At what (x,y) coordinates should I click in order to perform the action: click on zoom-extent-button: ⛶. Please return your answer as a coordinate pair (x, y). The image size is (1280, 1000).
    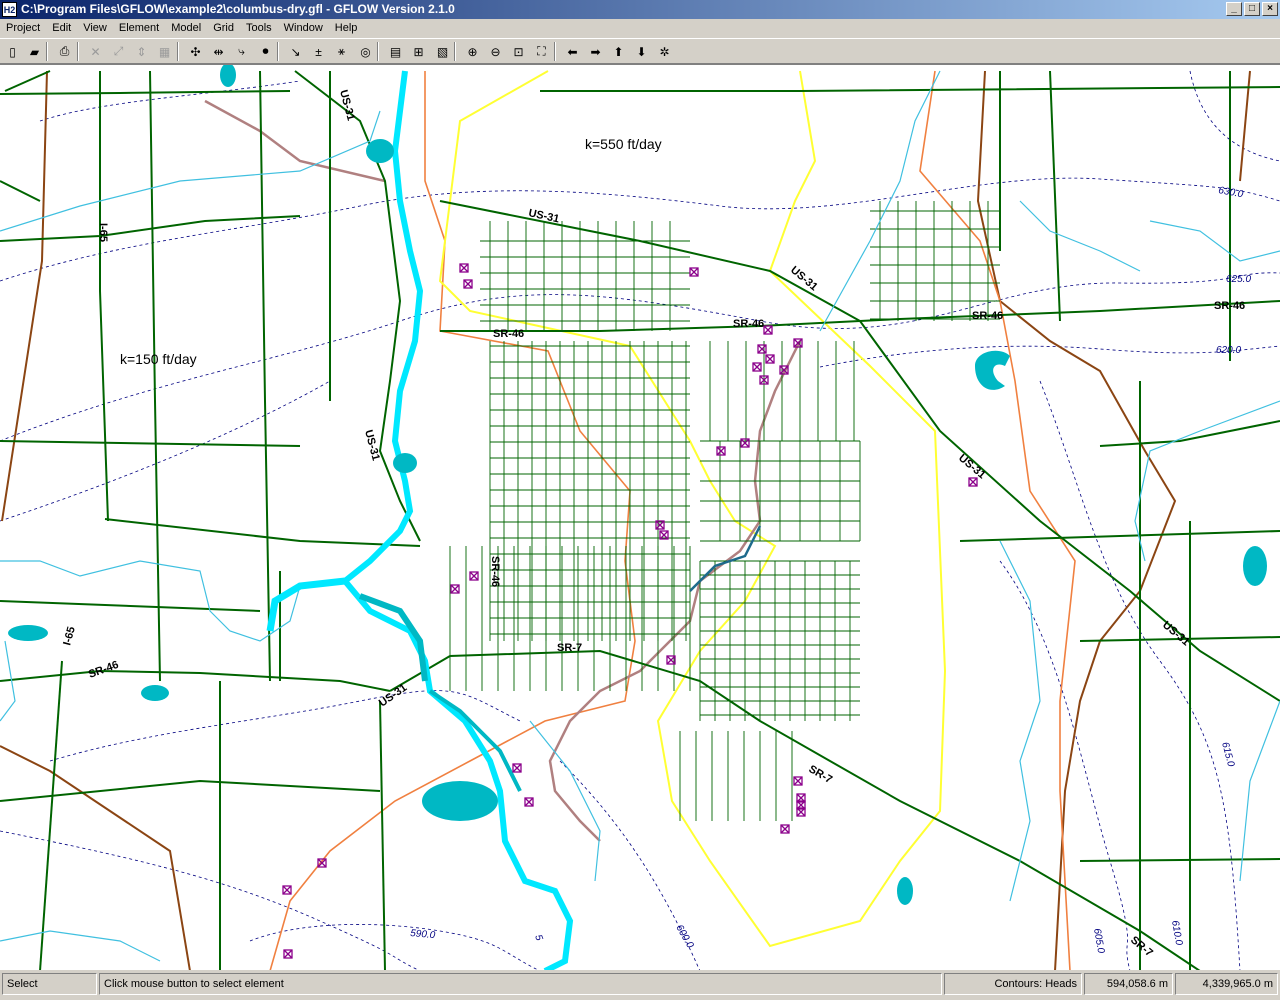
    Looking at the image, I should click on (541, 51).